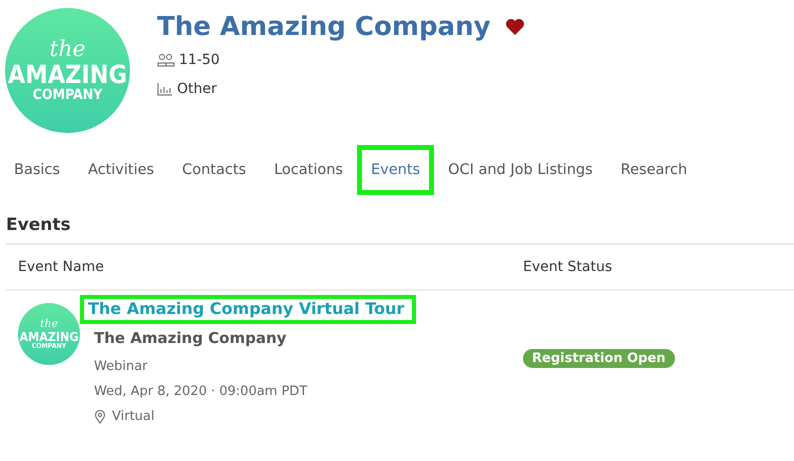 This screenshot has width=794, height=461. Describe the element at coordinates (568, 267) in the screenshot. I see `column-header: Event Status` at that location.